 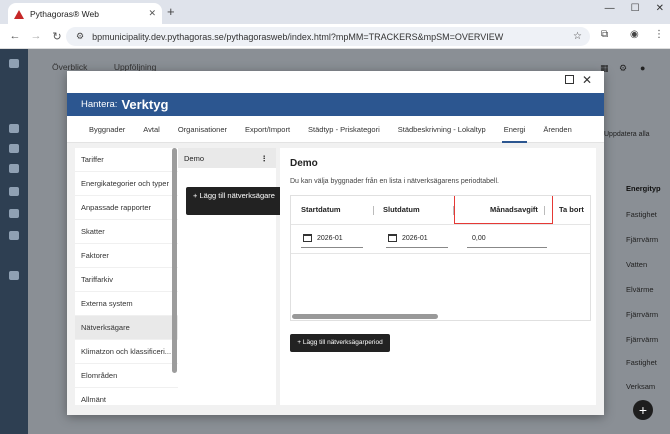 What do you see at coordinates (265, 158) in the screenshot?
I see `more-options-icon: ⋮` at bounding box center [265, 158].